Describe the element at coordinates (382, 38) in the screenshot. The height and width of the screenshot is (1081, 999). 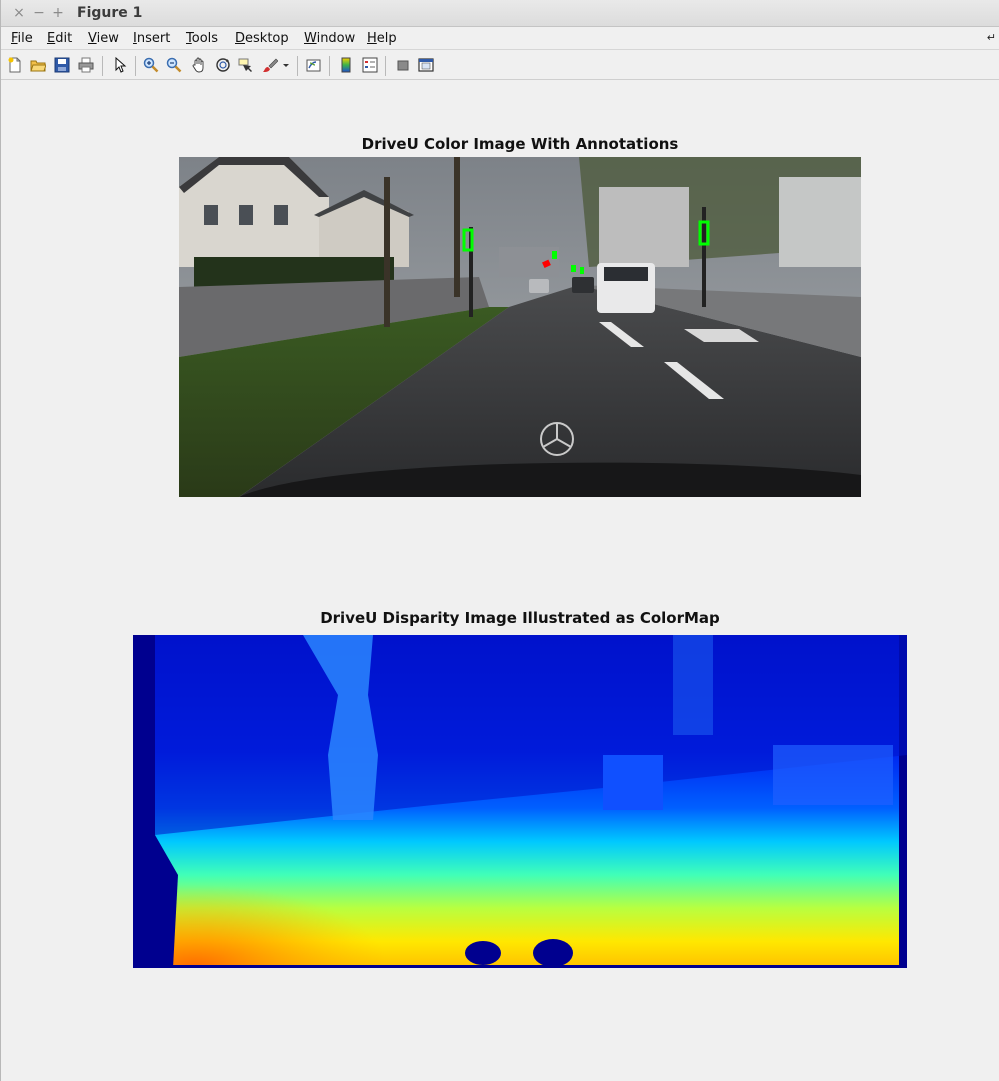
I see `menu-help: Help` at that location.